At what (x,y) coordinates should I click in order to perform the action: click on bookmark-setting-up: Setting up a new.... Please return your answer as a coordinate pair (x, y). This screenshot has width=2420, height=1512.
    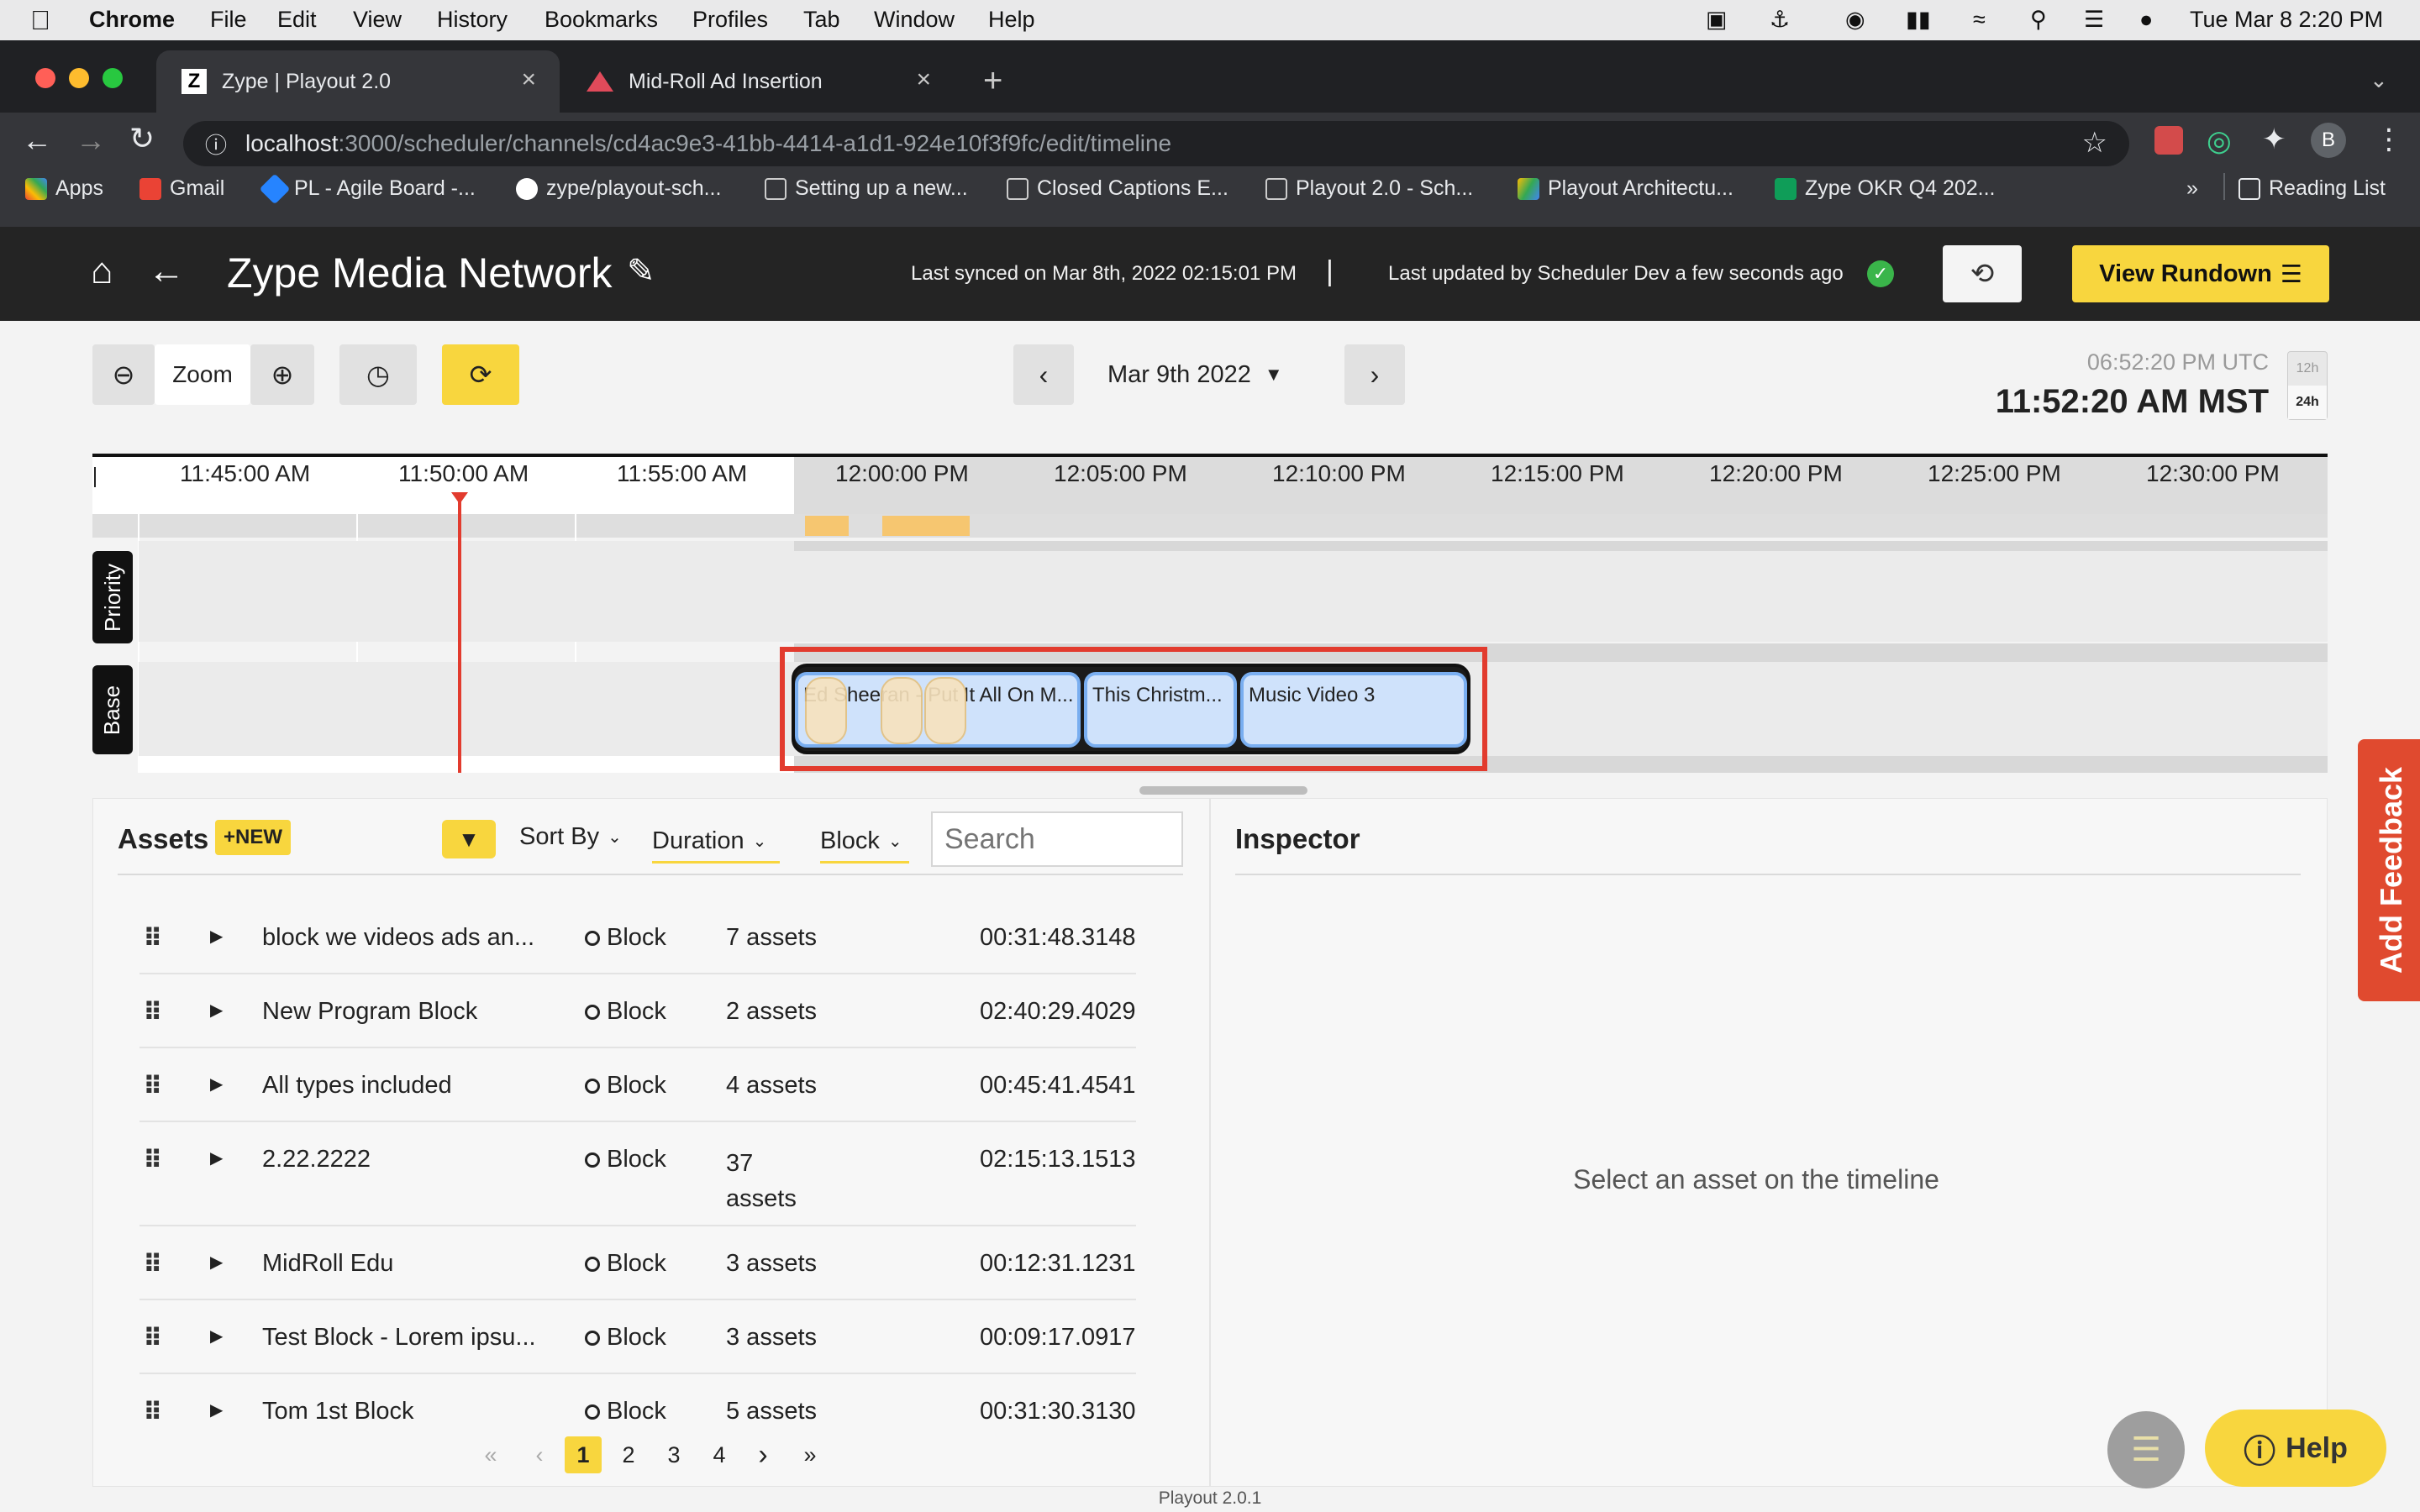
    Looking at the image, I should click on (867, 188).